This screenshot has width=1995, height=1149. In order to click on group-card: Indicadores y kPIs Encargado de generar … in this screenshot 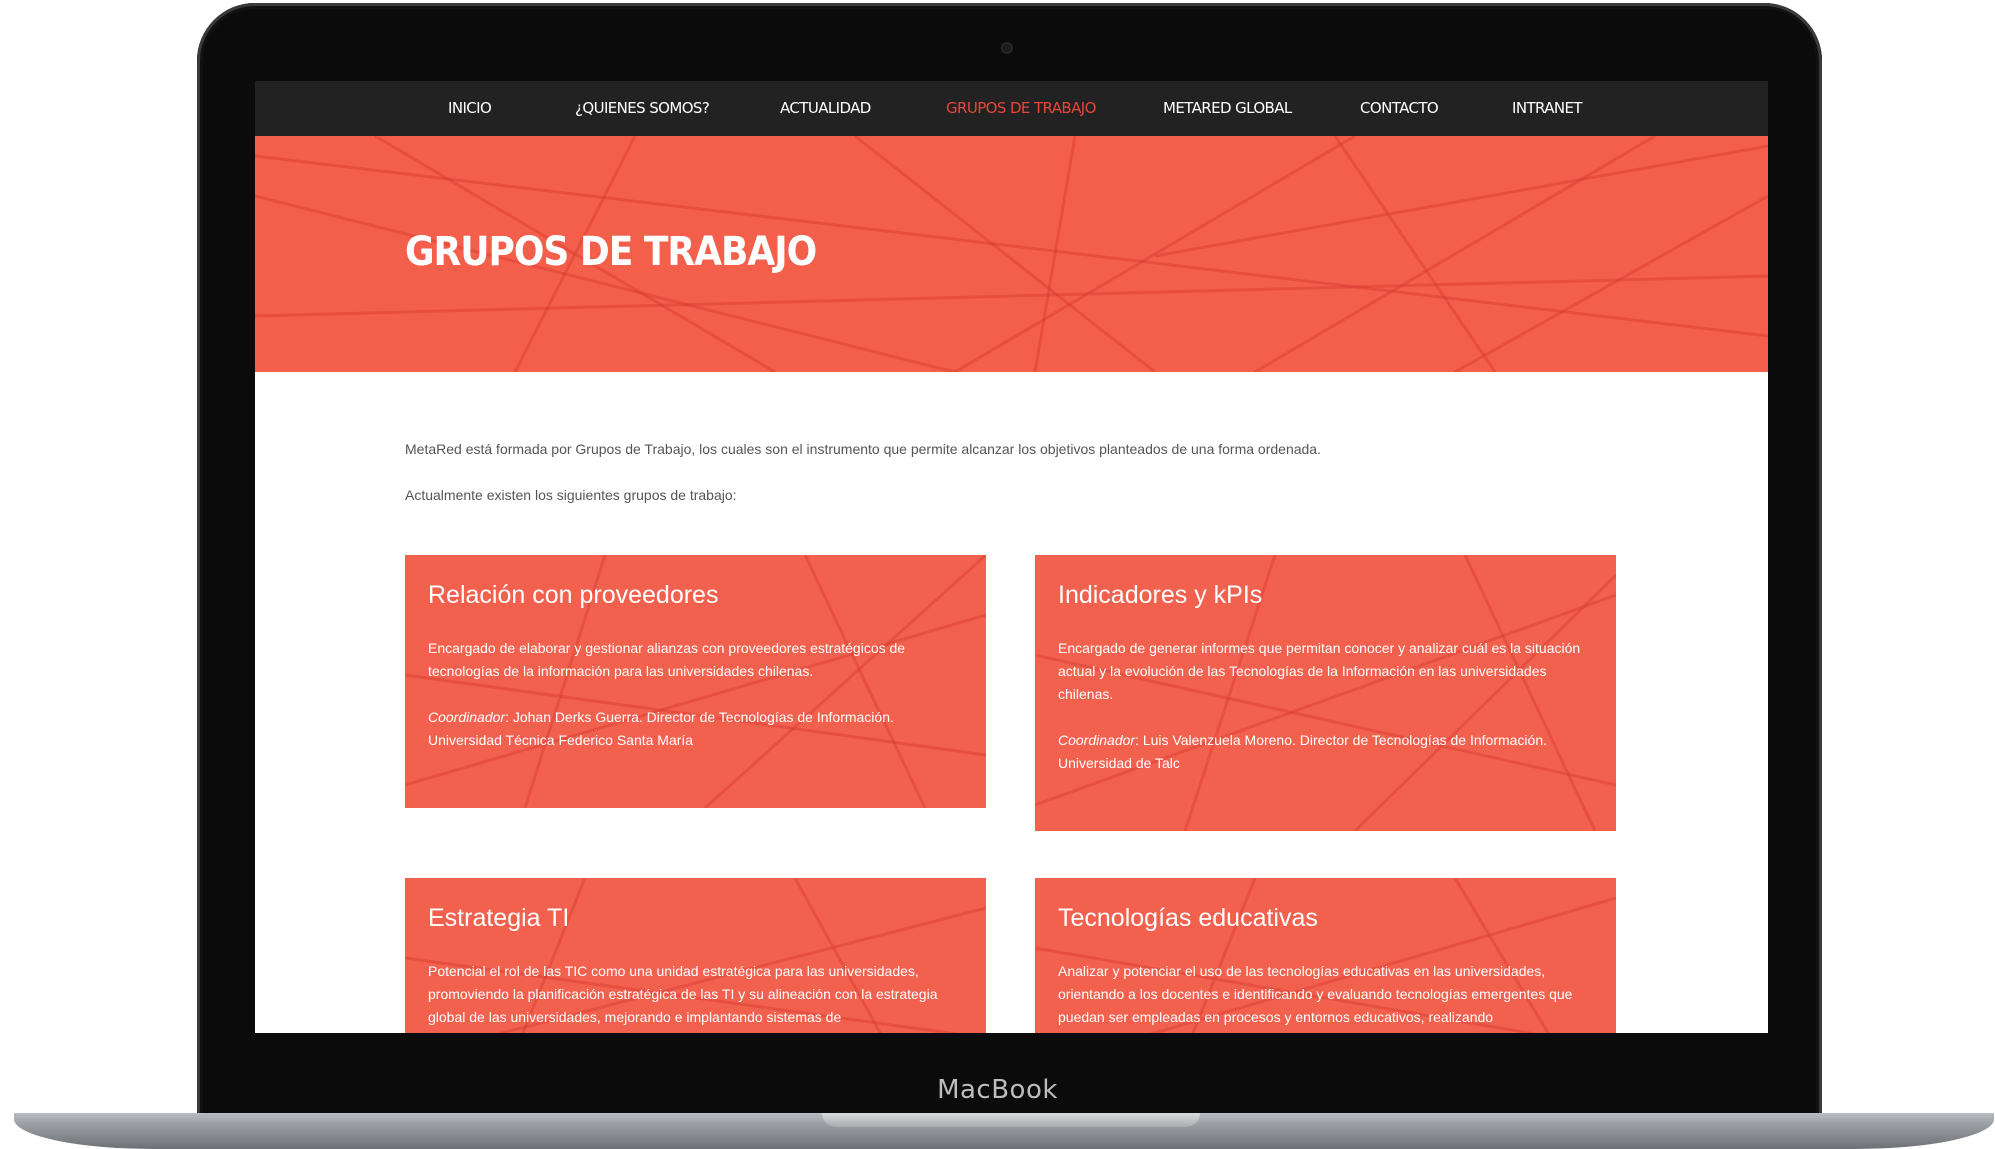, I will do `click(1325, 693)`.